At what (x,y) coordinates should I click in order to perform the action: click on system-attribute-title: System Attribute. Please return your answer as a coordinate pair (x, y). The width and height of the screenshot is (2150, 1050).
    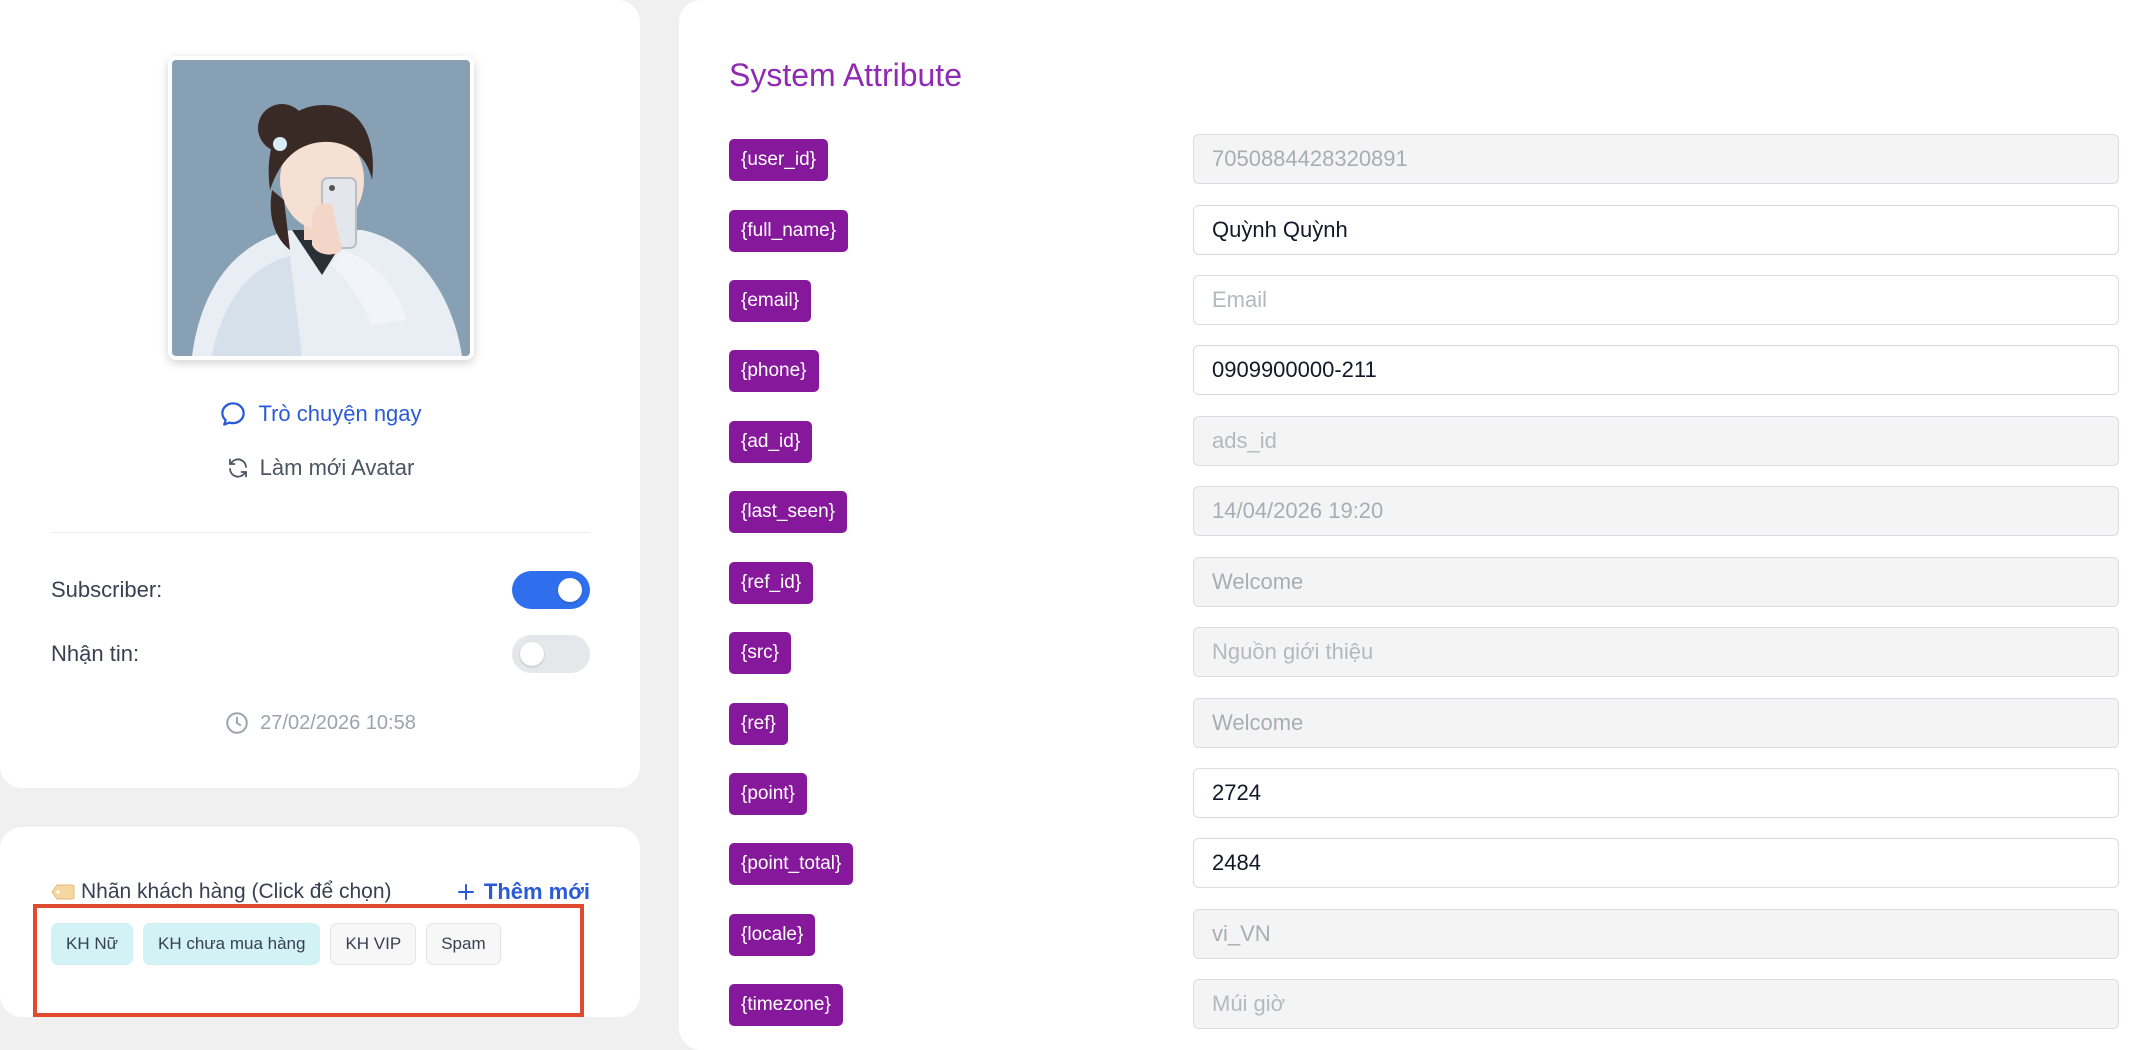
    Looking at the image, I should click on (845, 75).